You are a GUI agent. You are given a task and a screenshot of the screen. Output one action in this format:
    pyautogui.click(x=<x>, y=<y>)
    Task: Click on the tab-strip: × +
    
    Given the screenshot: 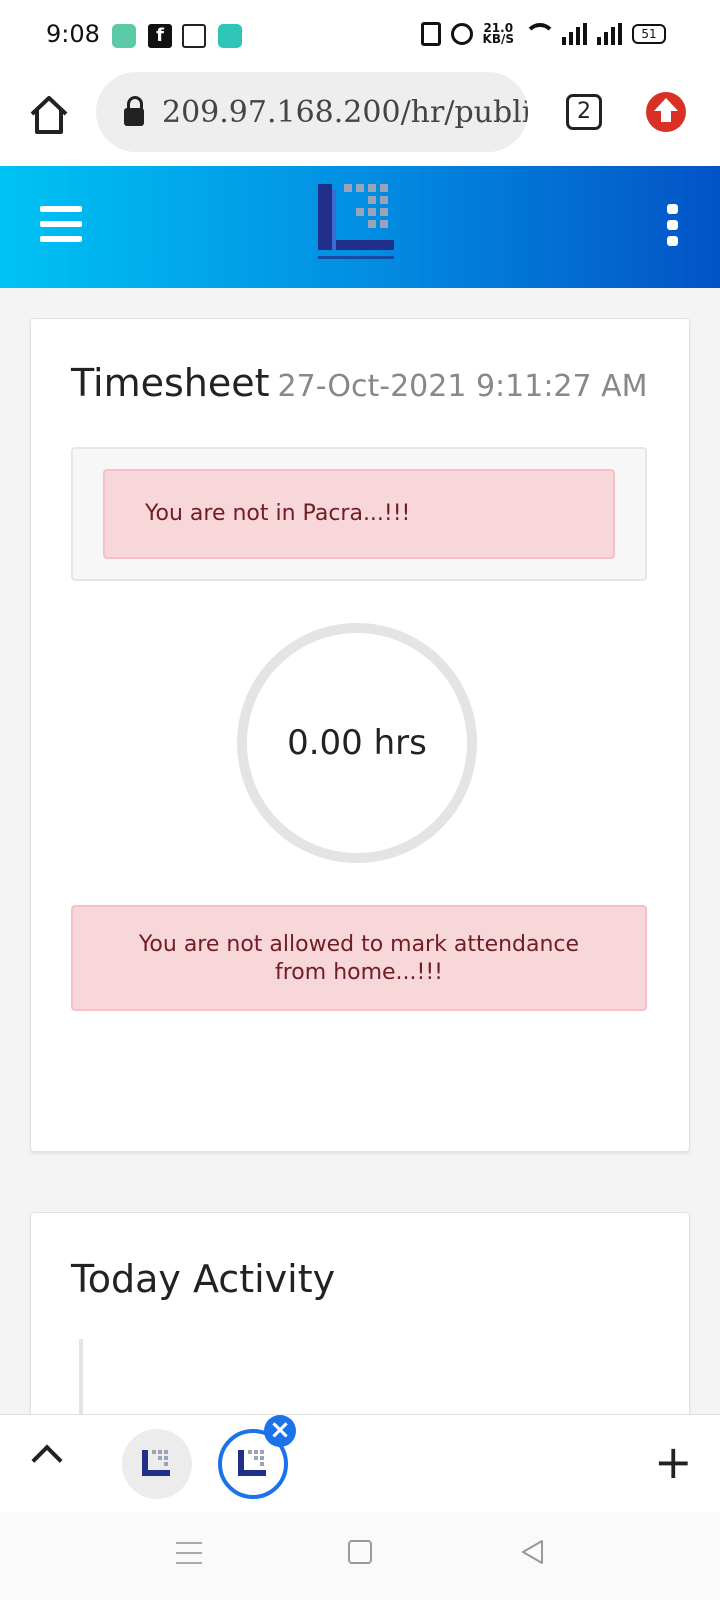 What is the action you would take?
    pyautogui.click(x=360, y=1463)
    